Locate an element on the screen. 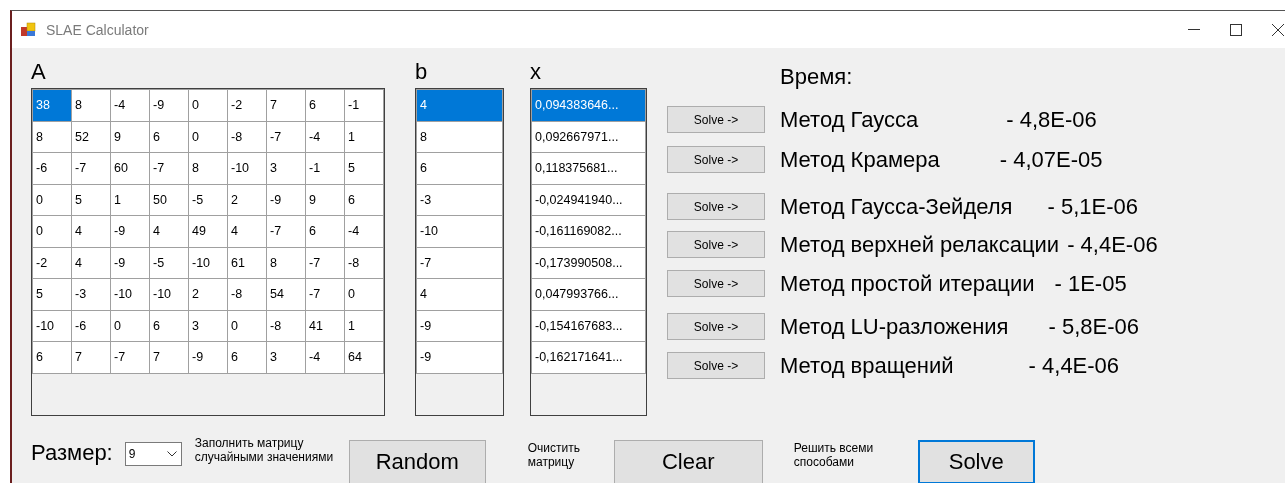  grid-cell: -4 is located at coordinates (130, 105).